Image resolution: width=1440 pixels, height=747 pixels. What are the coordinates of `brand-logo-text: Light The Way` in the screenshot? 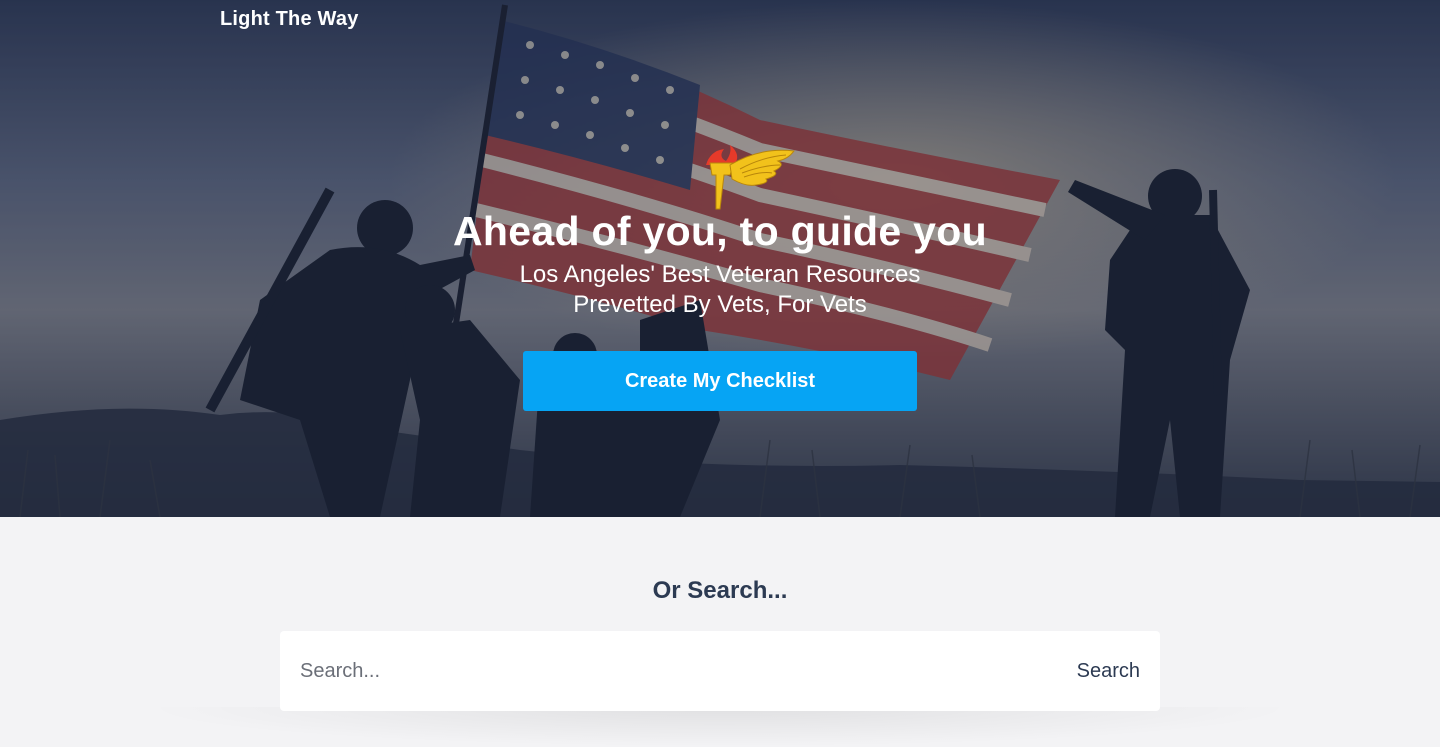 It's located at (289, 19).